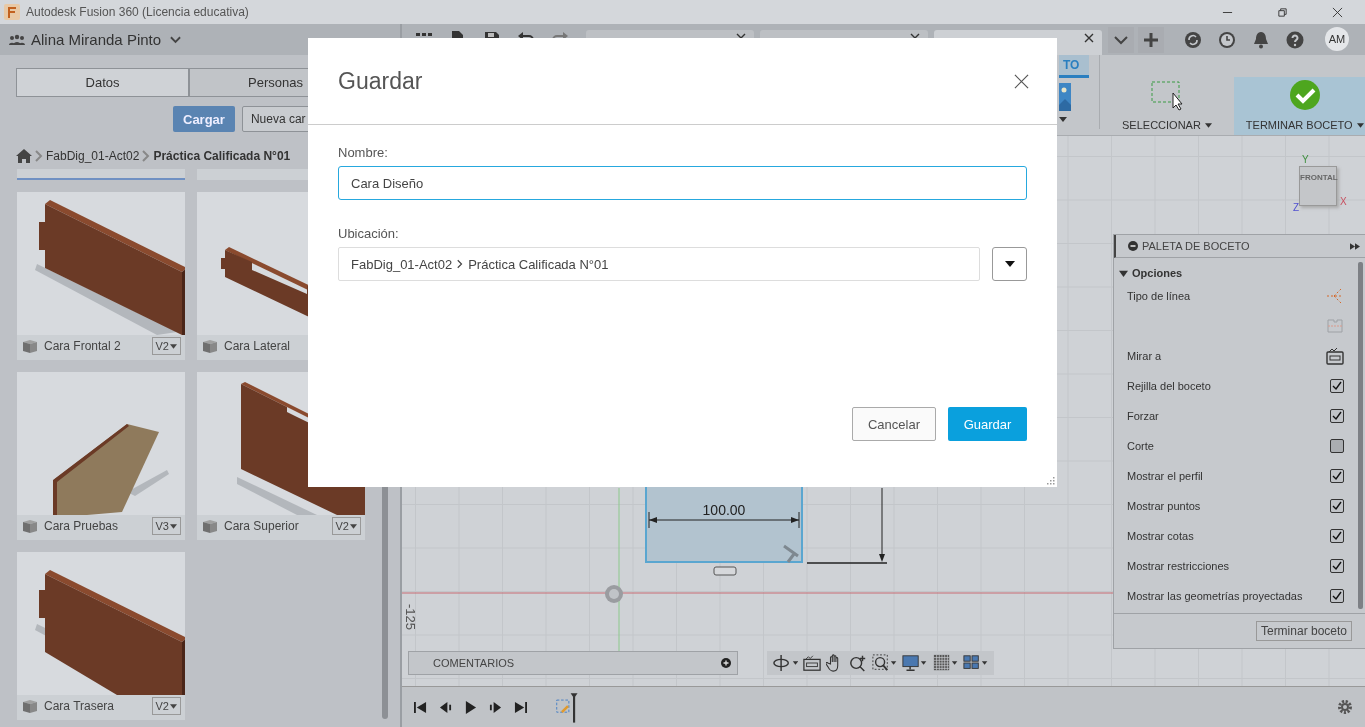 The image size is (1365, 727). I want to click on option-label: Rejilla del boceto, so click(1169, 386).